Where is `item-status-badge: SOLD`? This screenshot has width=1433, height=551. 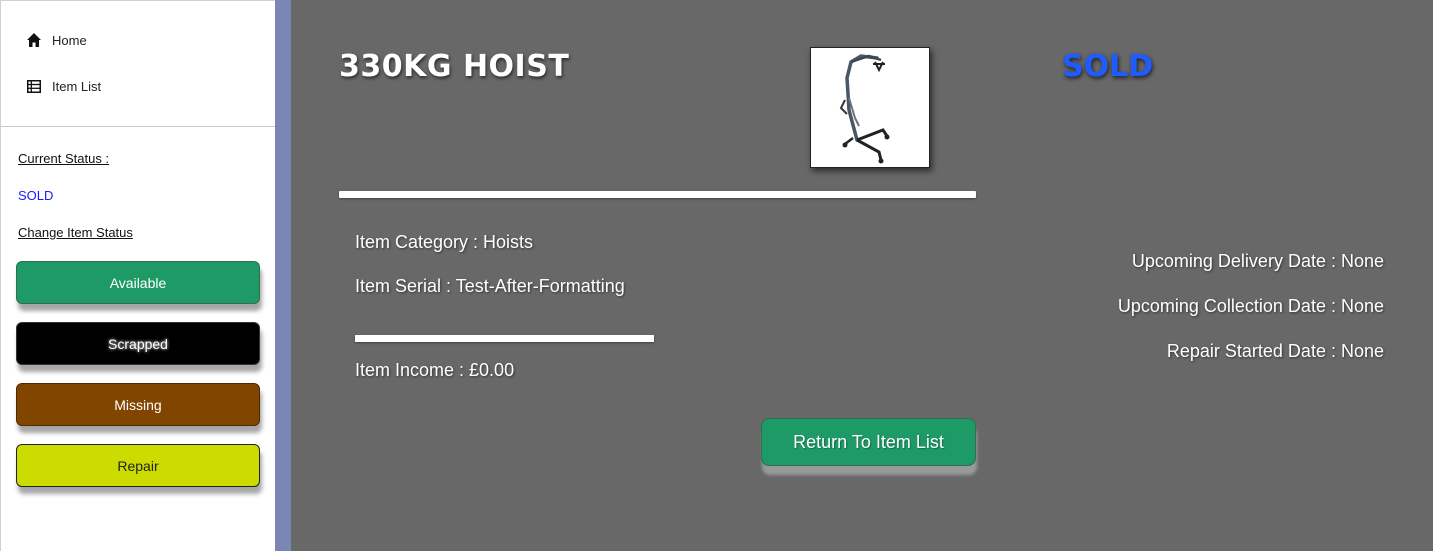 item-status-badge: SOLD is located at coordinates (1108, 66).